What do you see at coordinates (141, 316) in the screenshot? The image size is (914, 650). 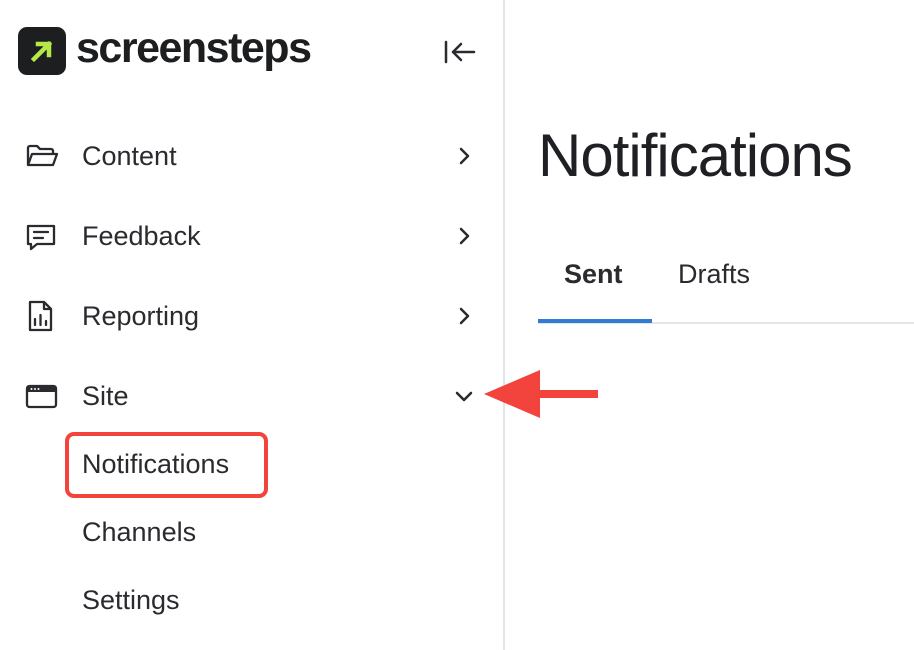 I see `sidebar-item-label: Reporting` at bounding box center [141, 316].